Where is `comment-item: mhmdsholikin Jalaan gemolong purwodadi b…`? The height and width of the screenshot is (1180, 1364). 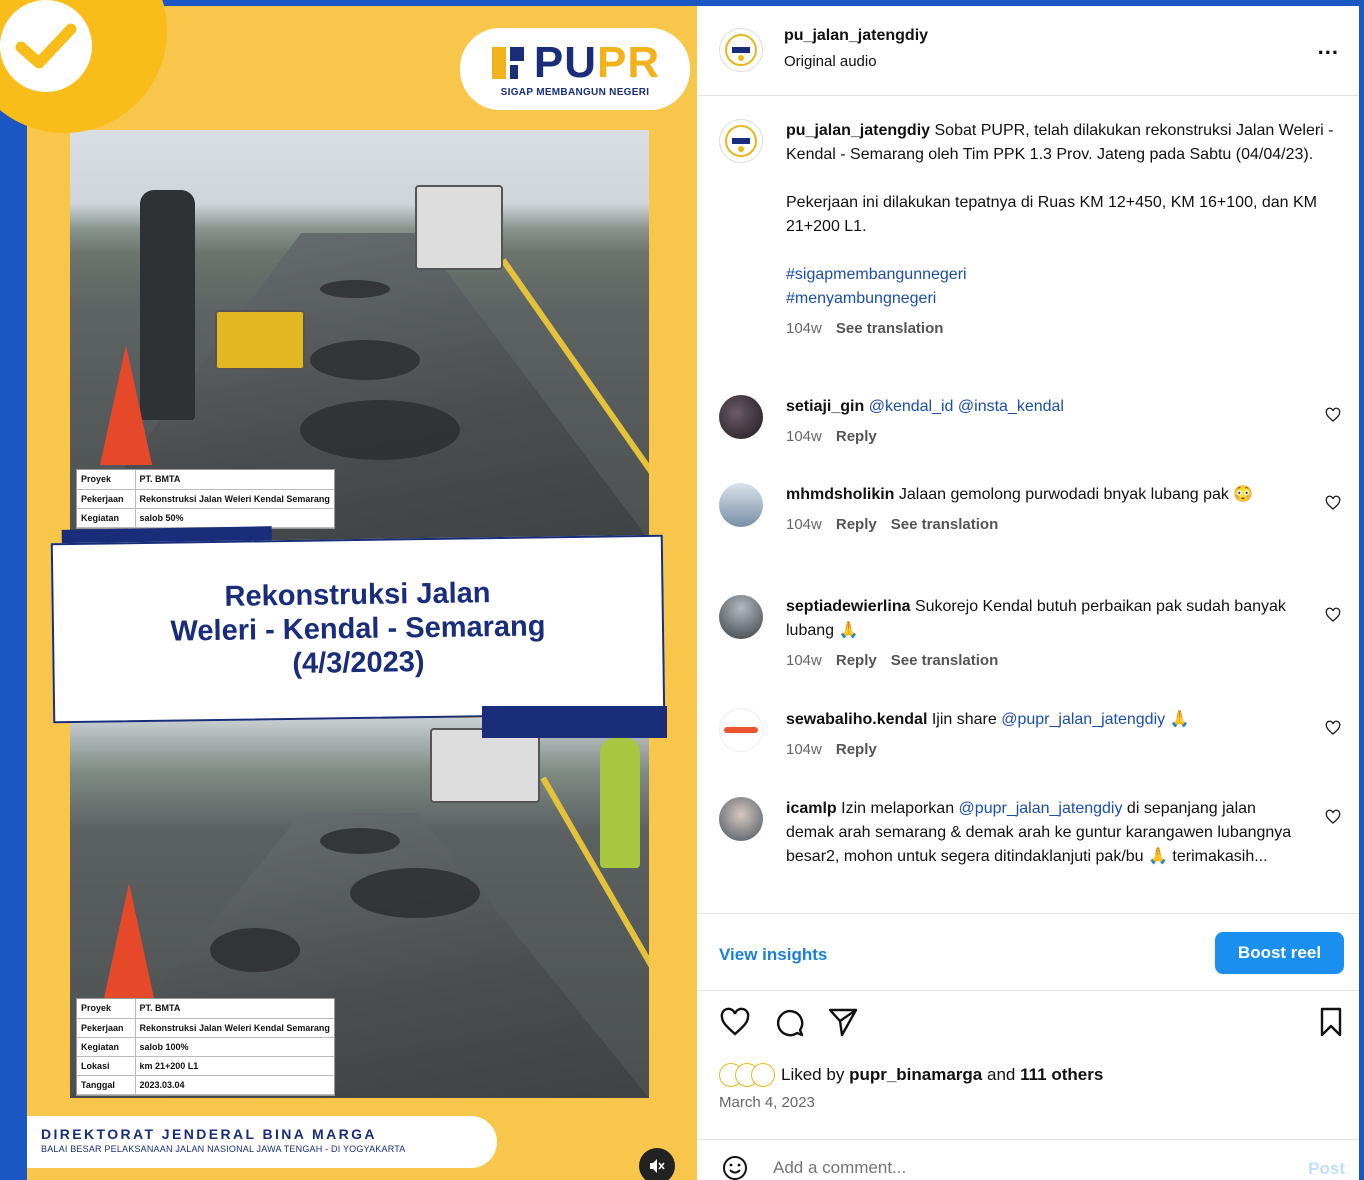 comment-item: mhmdsholikin Jalaan gemolong purwodadi b… is located at coordinates (1030, 531).